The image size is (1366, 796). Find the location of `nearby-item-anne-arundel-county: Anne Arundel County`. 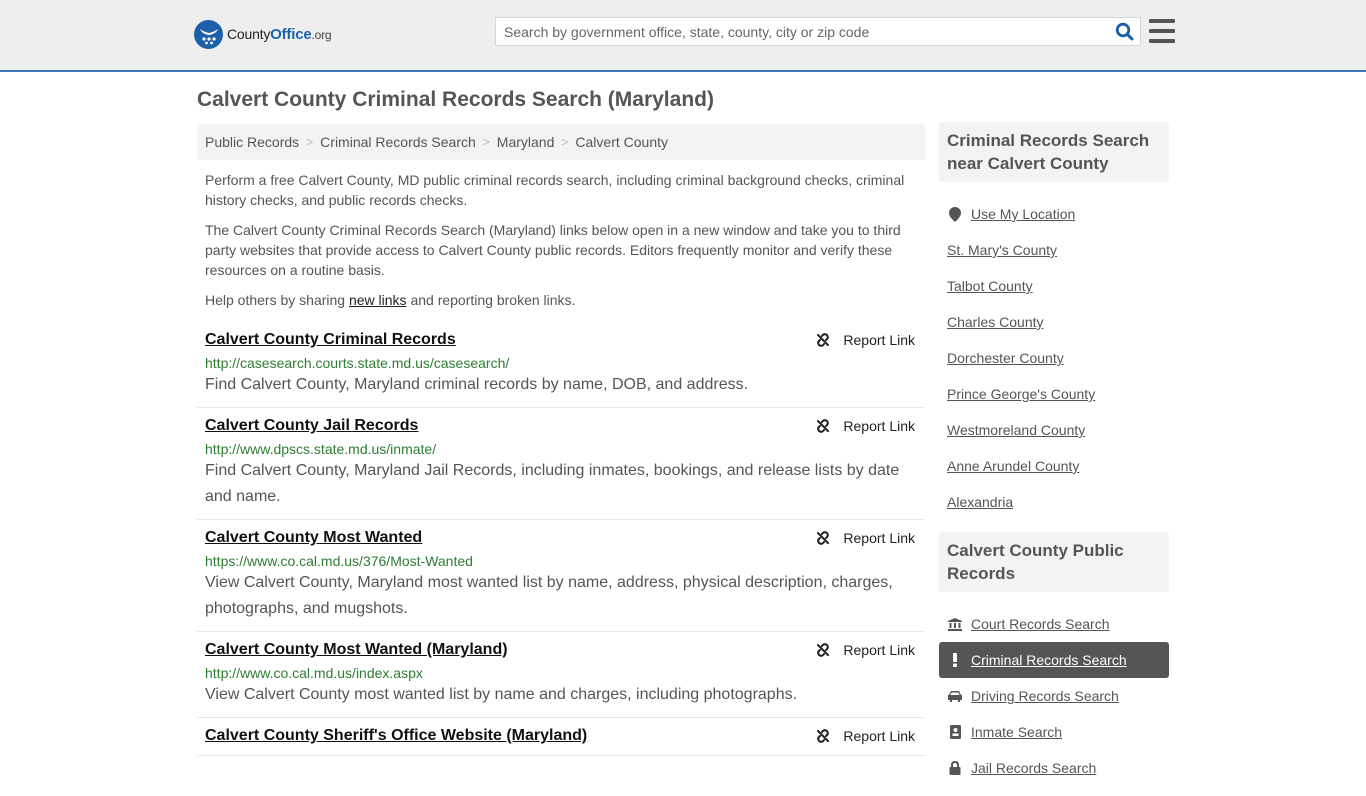

nearby-item-anne-arundel-county: Anne Arundel County is located at coordinates (1054, 466).